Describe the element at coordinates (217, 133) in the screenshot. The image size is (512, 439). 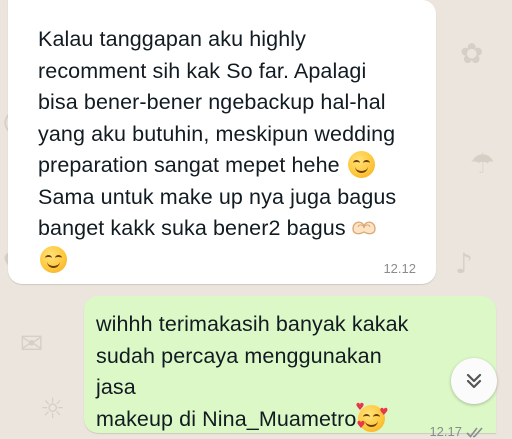
I see `message-line: yang aku butuhin, meskipun wedding` at that location.